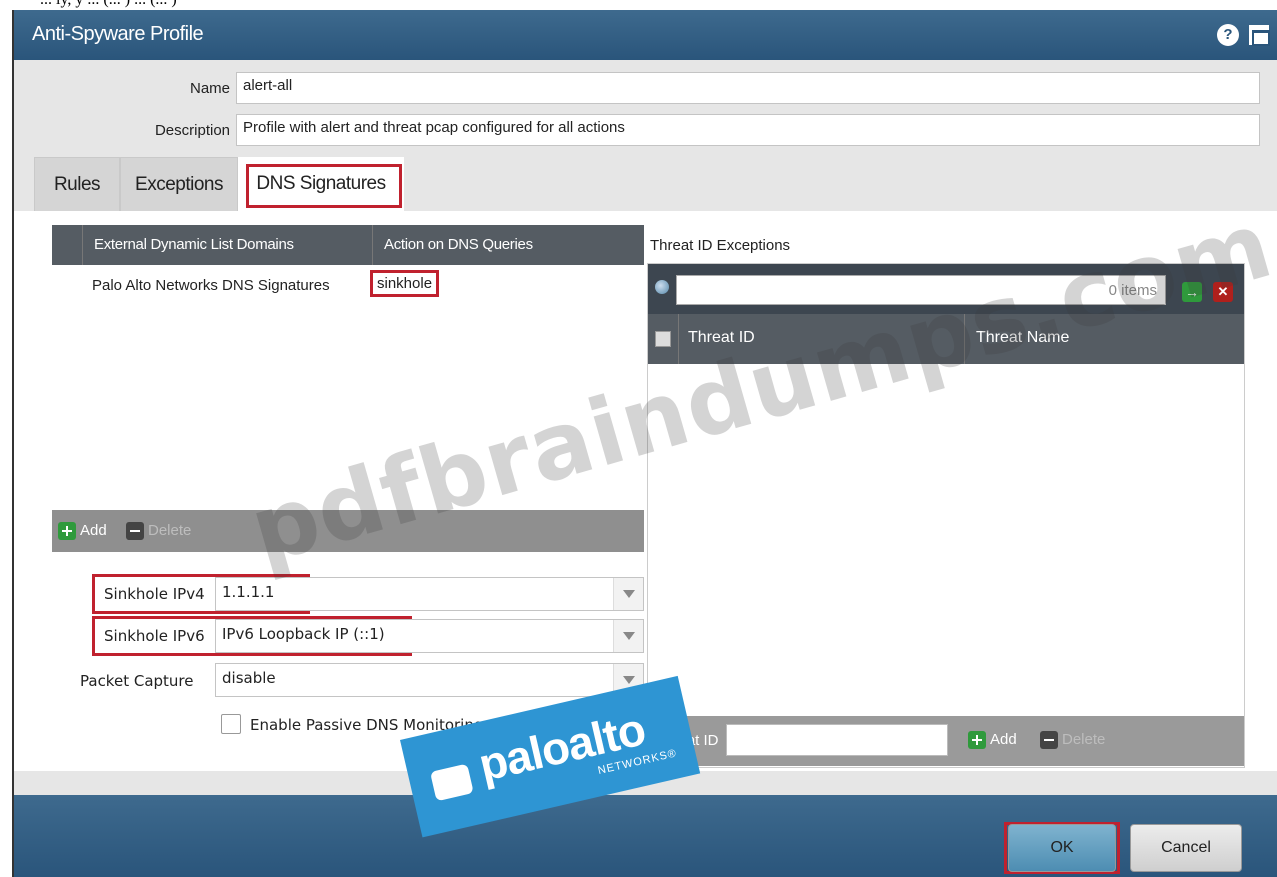 Image resolution: width=1277 pixels, height=877 pixels. What do you see at coordinates (1259, 35) in the screenshot?
I see `maximize-icon` at bounding box center [1259, 35].